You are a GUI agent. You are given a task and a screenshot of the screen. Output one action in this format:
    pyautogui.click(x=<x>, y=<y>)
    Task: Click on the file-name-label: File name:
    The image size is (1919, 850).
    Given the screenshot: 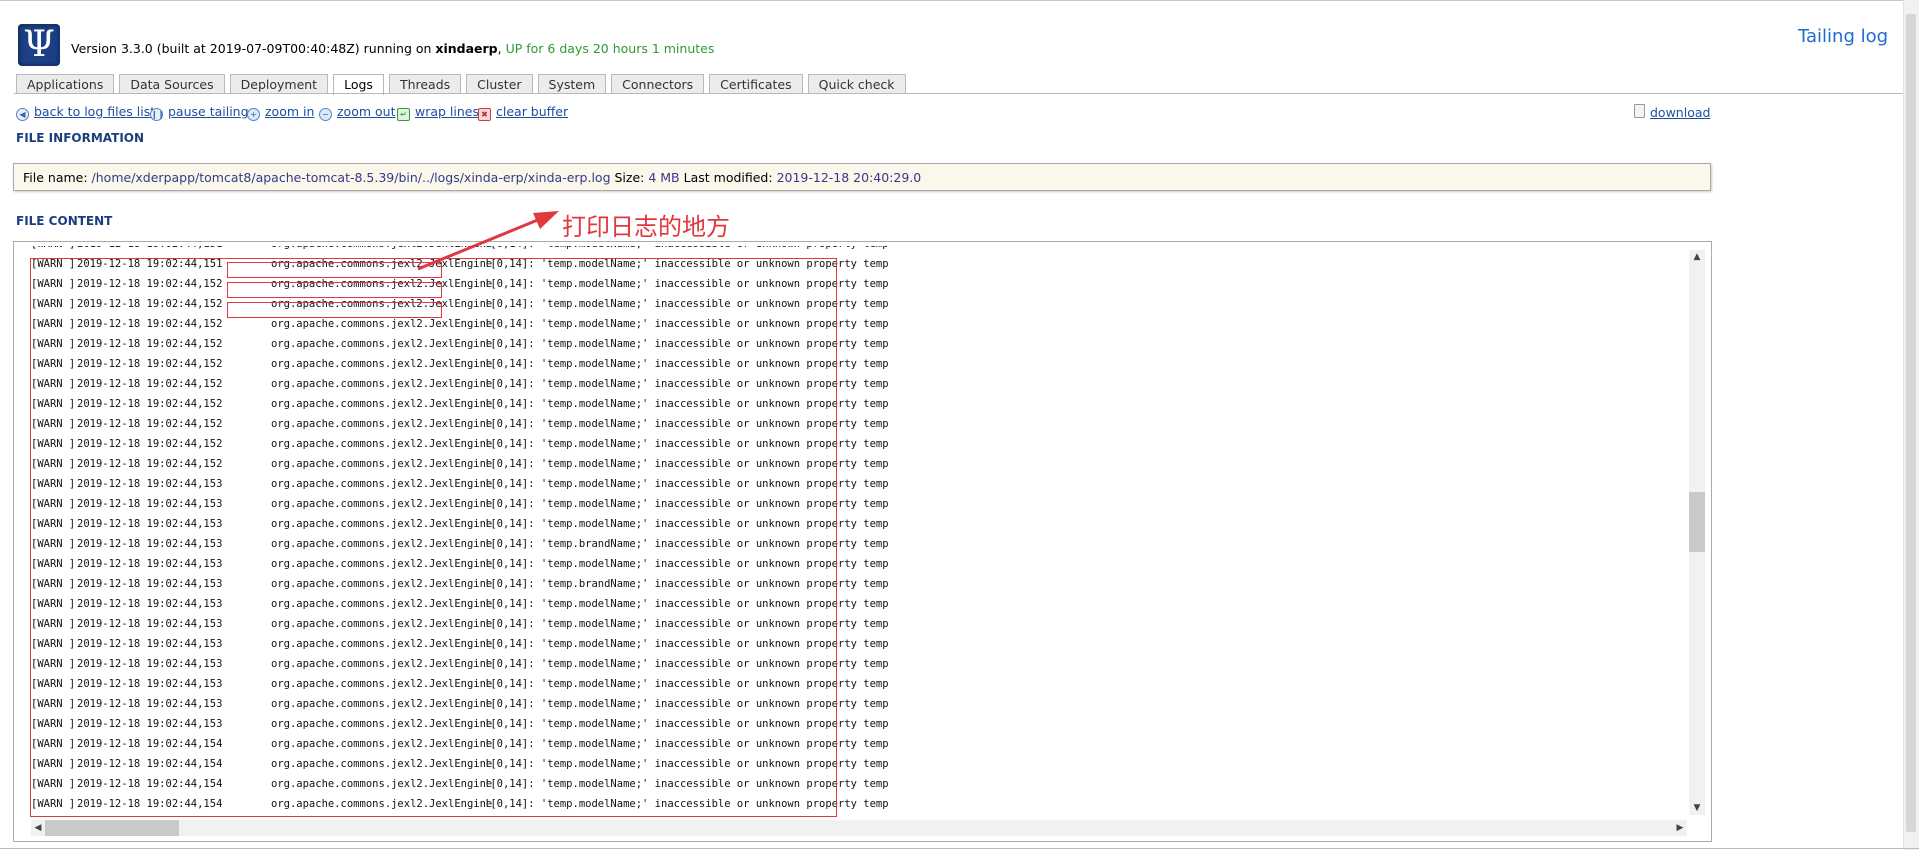 What is the action you would take?
    pyautogui.click(x=55, y=177)
    